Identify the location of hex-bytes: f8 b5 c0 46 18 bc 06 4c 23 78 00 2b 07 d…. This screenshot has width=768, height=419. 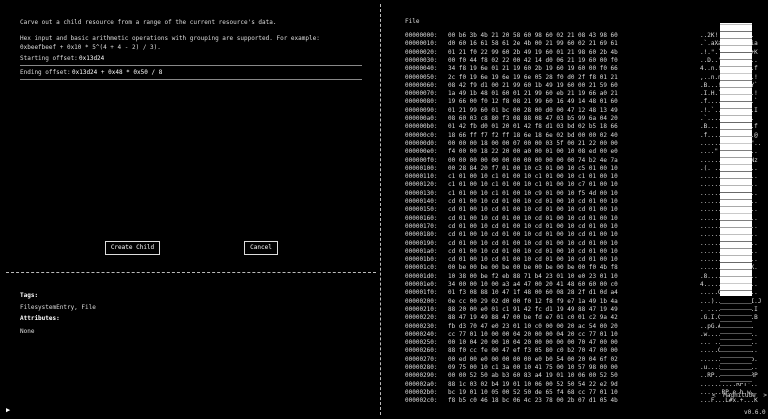
(533, 401).